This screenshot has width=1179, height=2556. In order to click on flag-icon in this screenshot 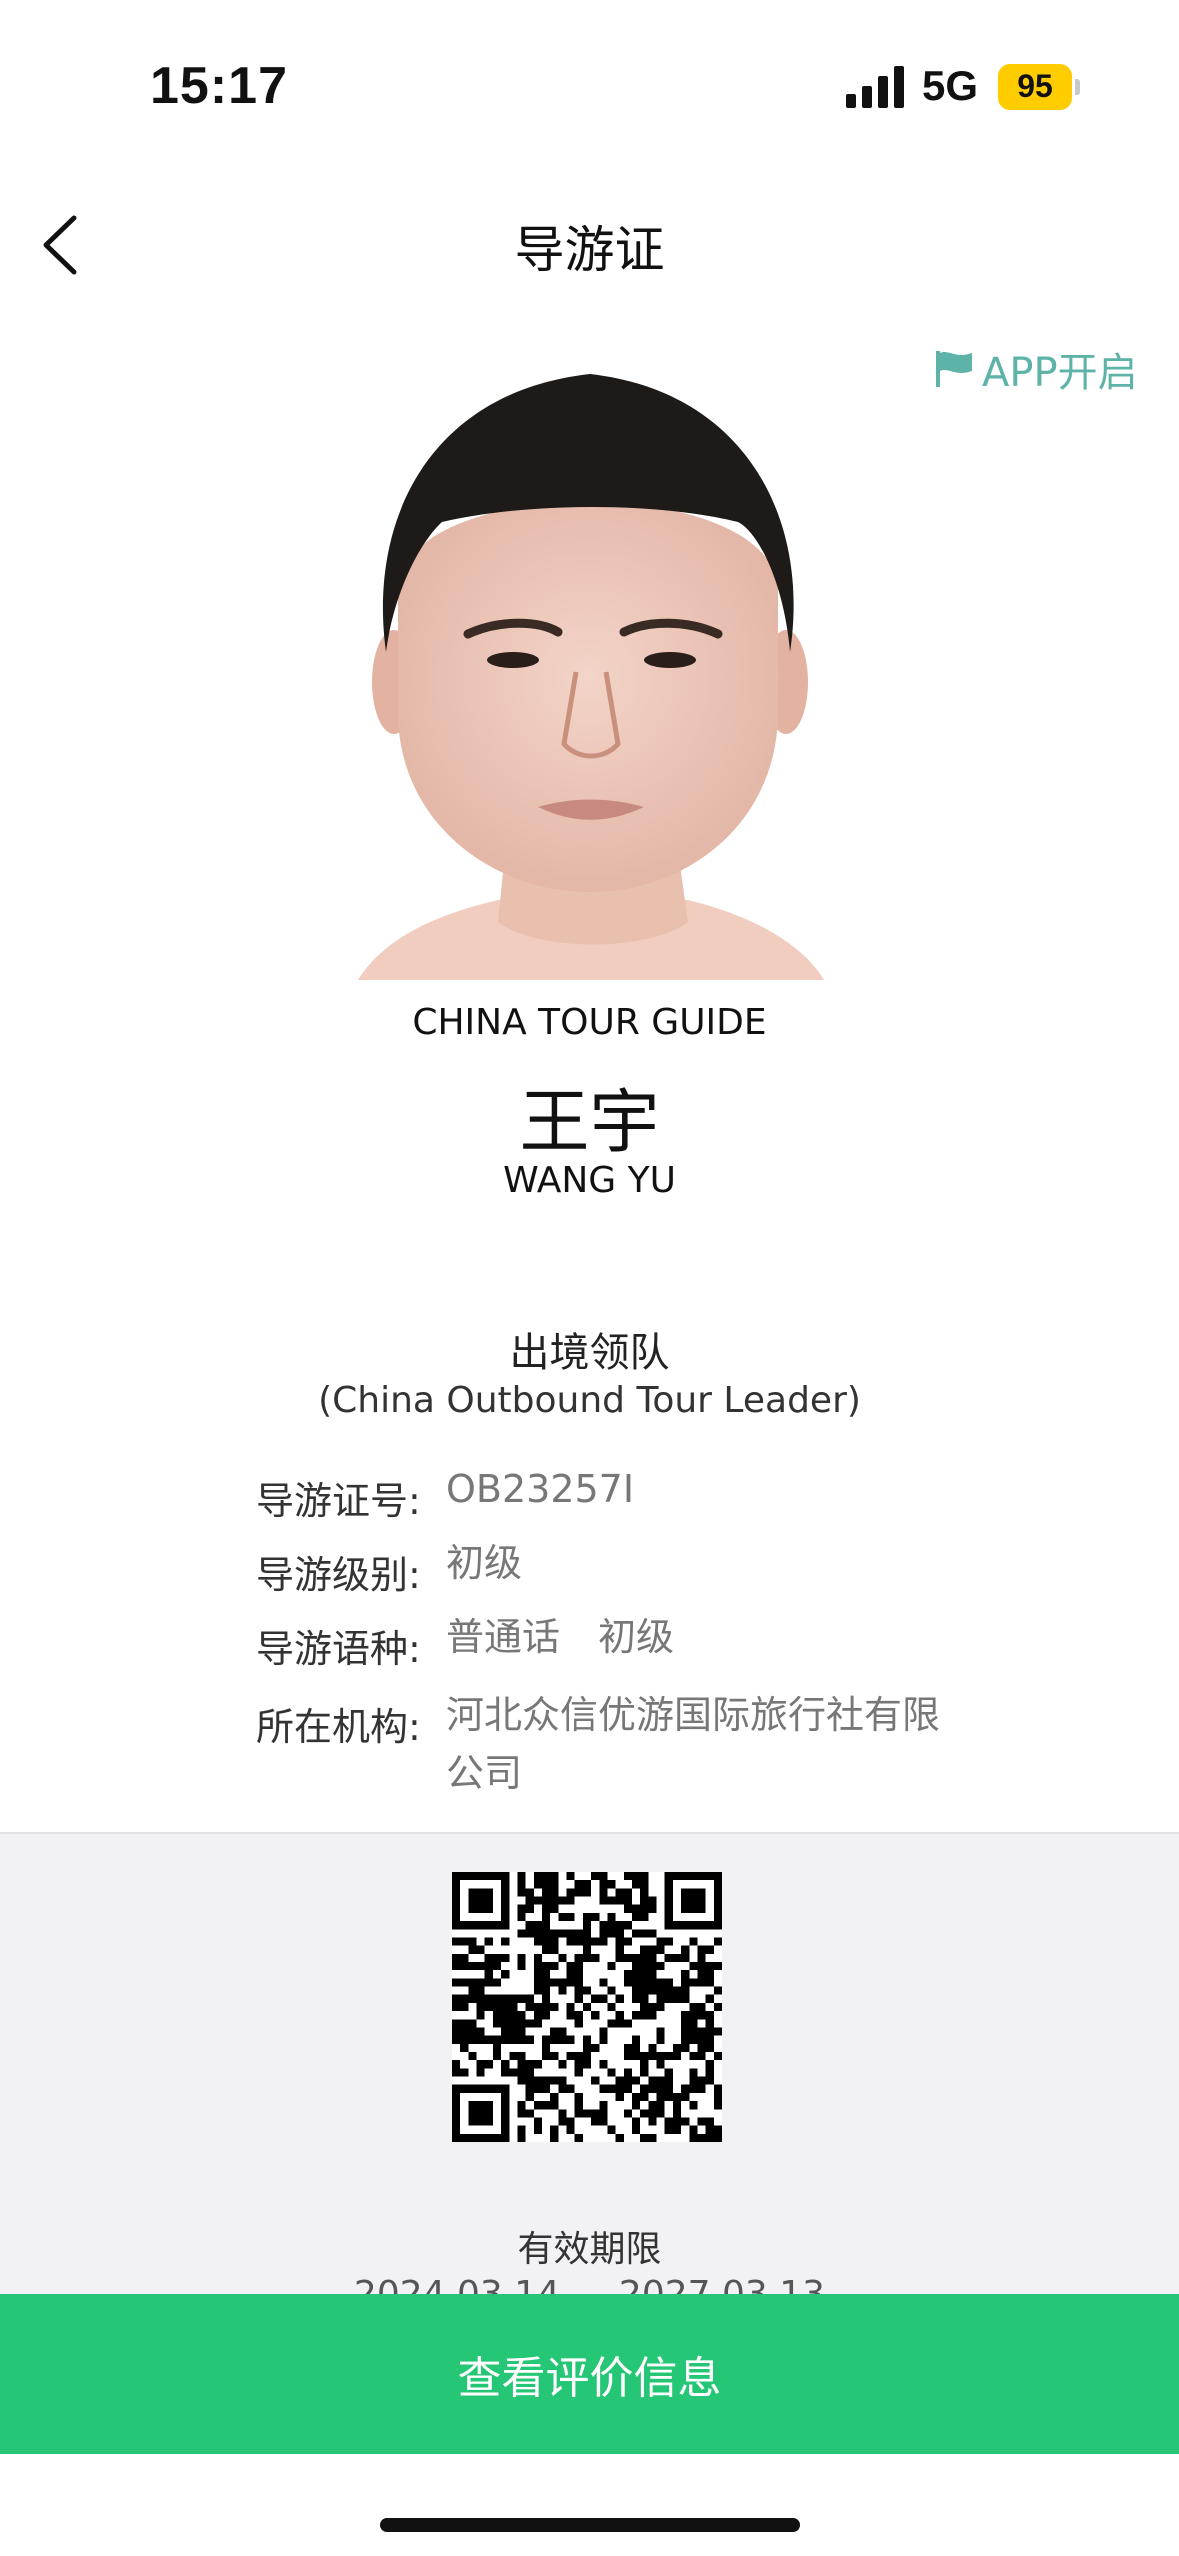, I will do `click(954, 369)`.